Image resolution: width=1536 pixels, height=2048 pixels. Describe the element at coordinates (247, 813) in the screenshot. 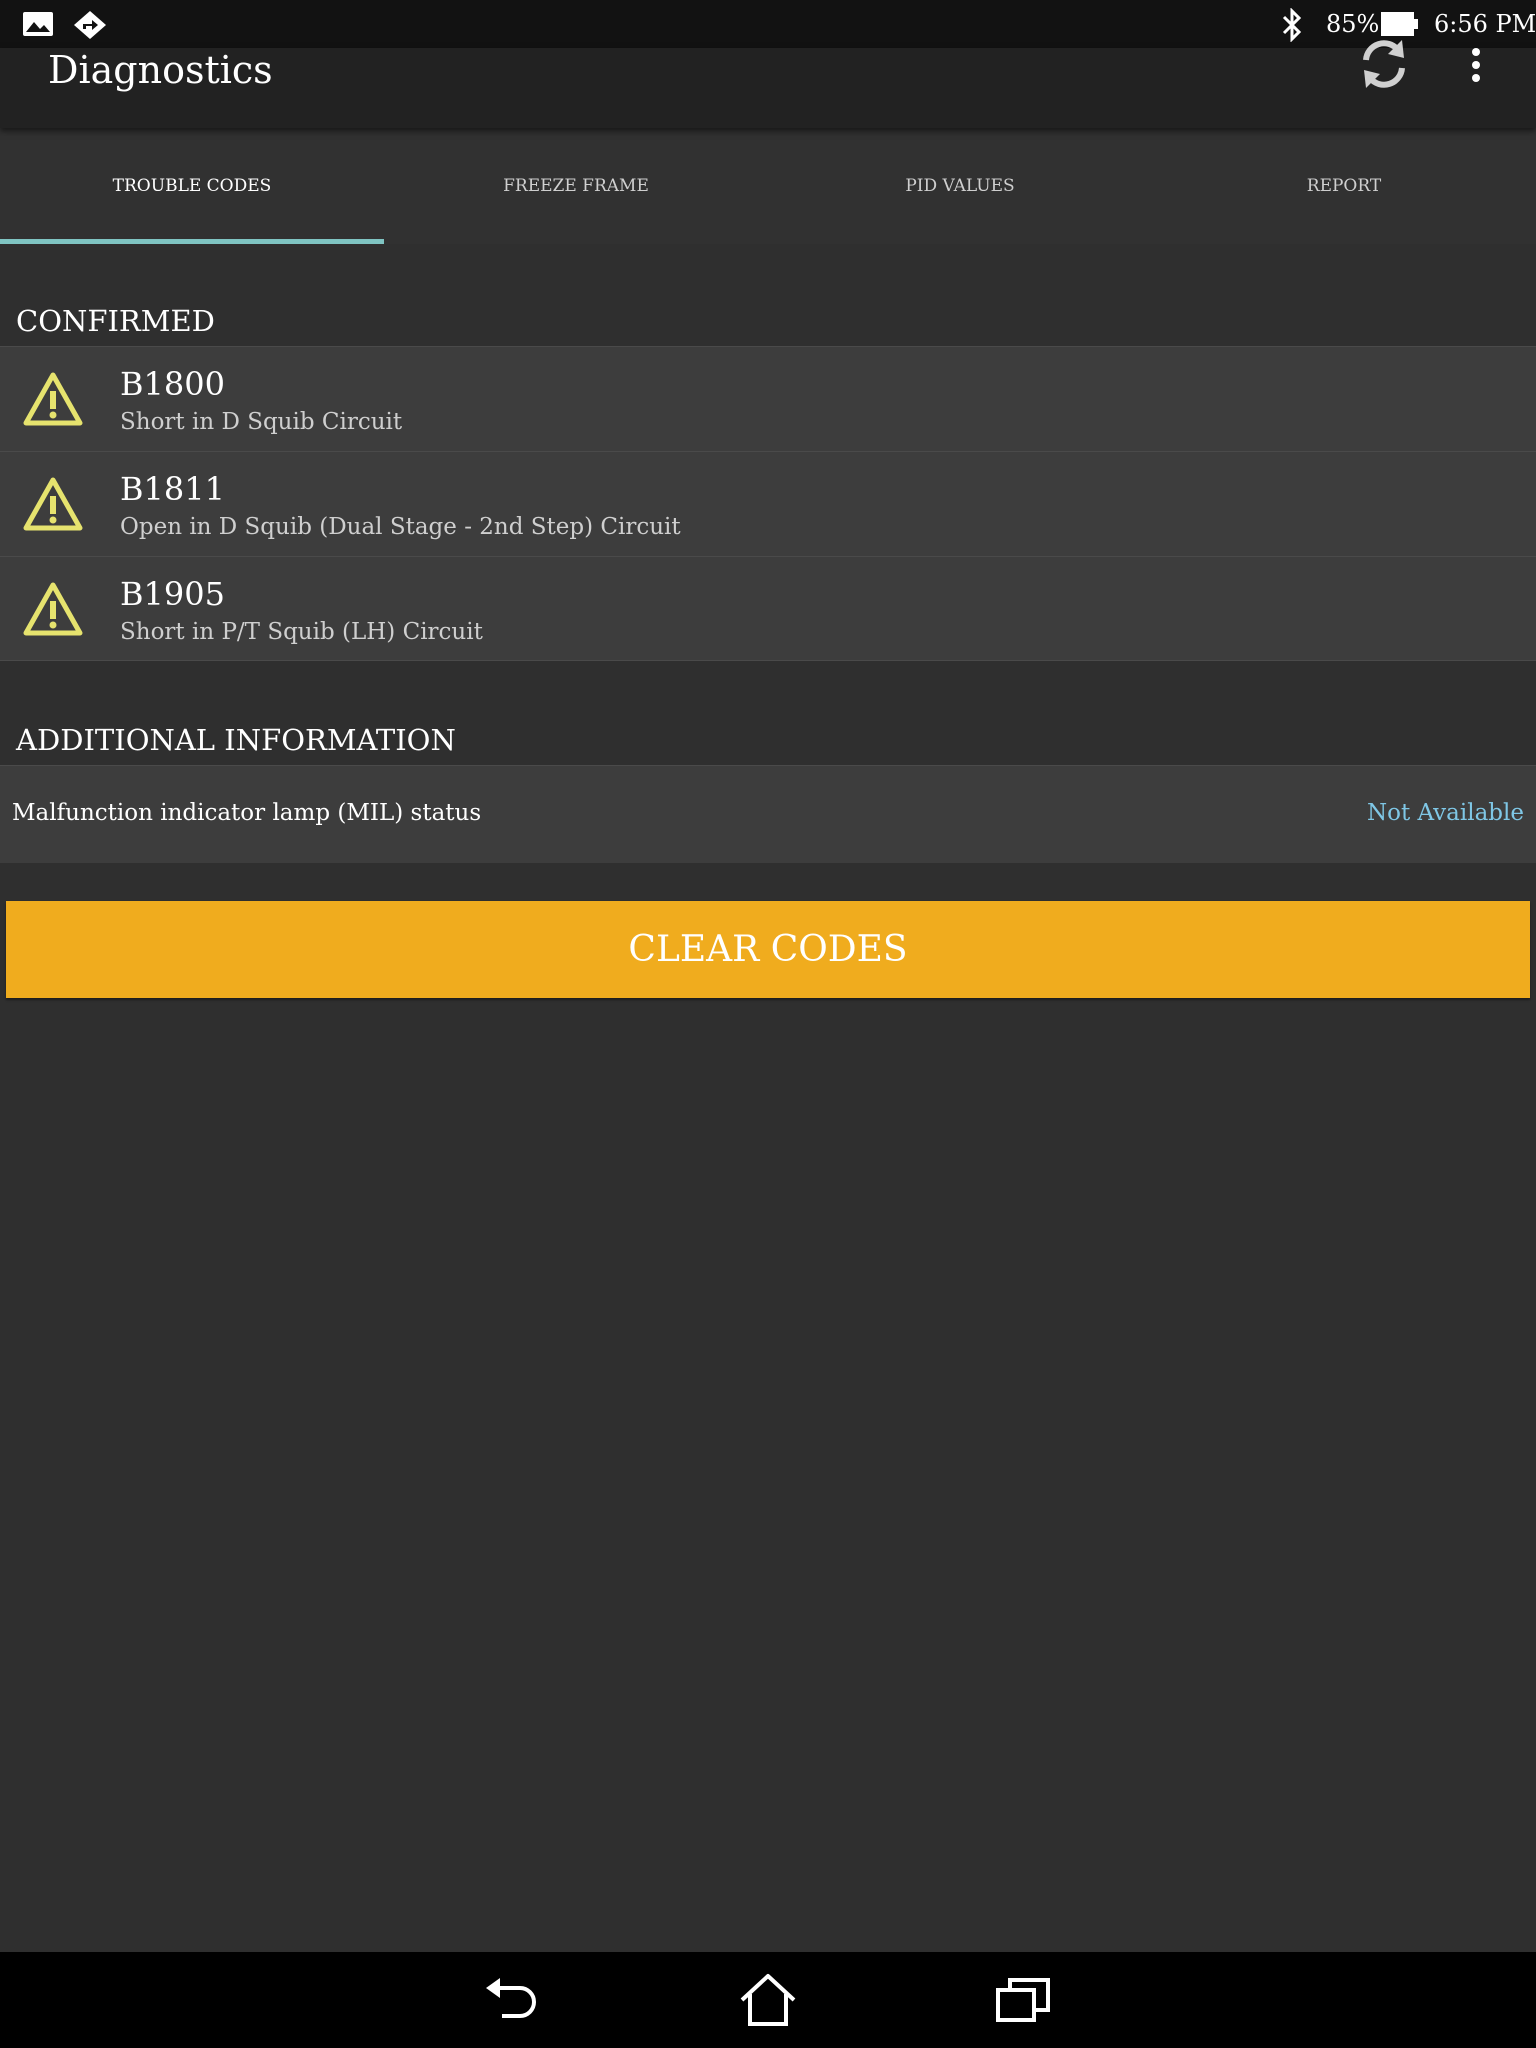

I see `mil-status-label: Malfunction indicator lamp (MIL) status` at that location.